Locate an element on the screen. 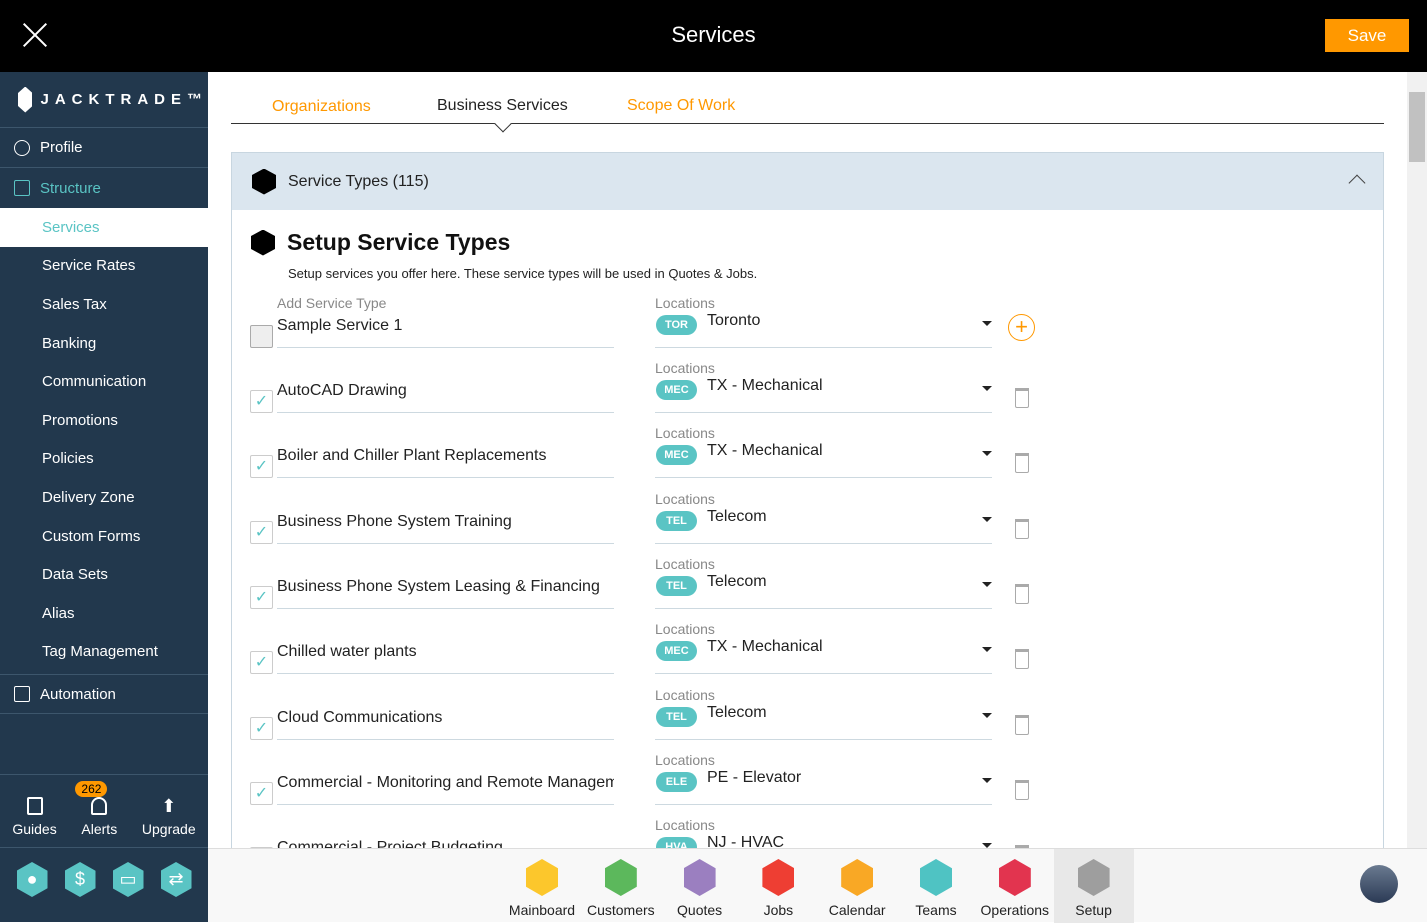  user-hex-icon: ● is located at coordinates (32, 879).